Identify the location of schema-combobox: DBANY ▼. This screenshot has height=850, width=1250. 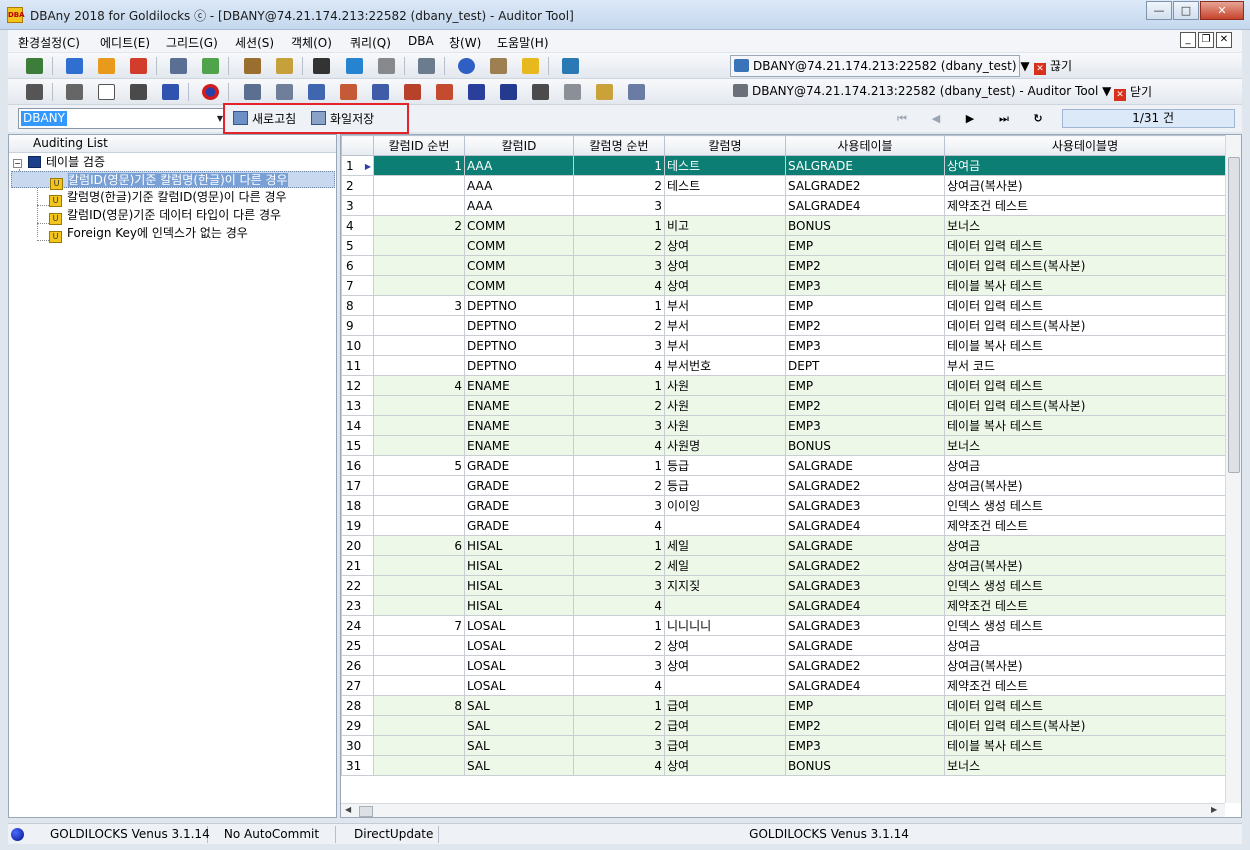
(122, 118).